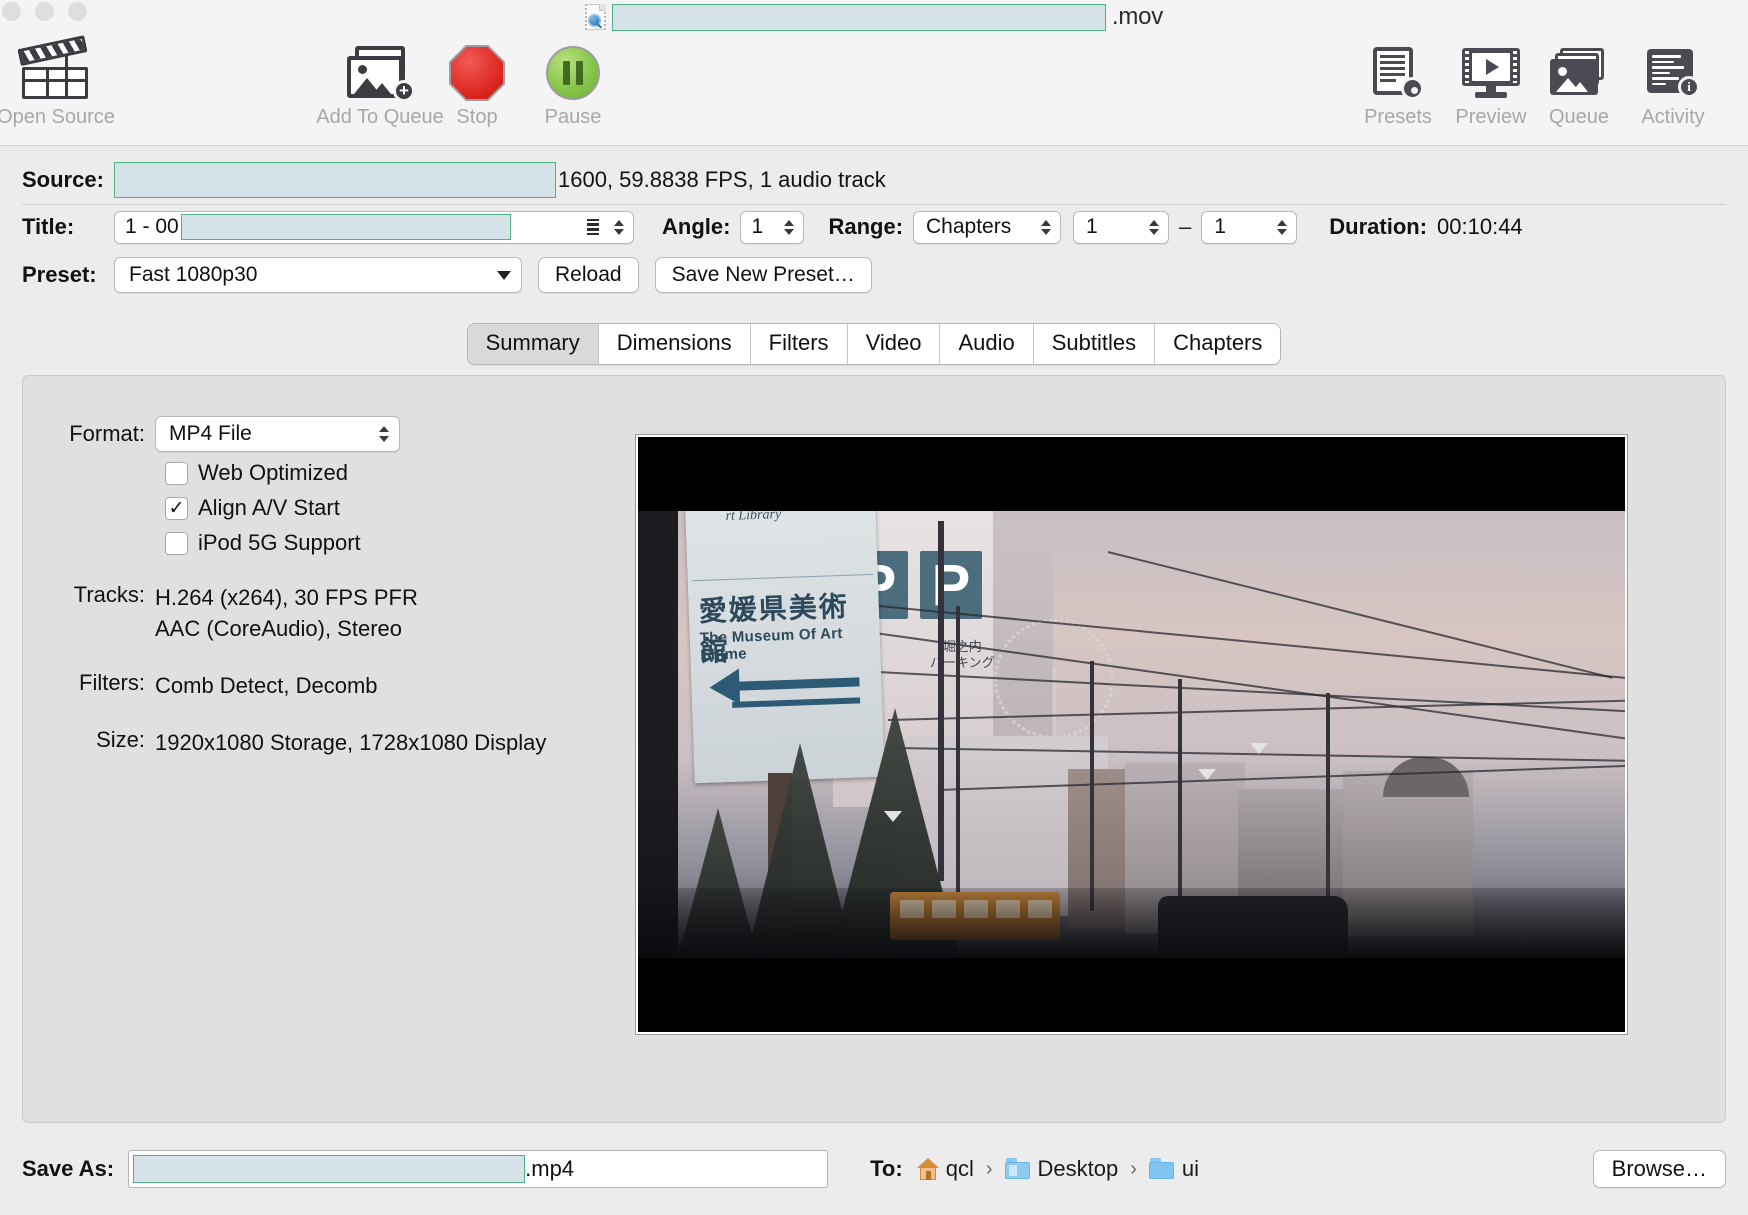 This screenshot has height=1215, width=1748. Describe the element at coordinates (1173, 1169) in the screenshot. I see `breadcrumb-item-ui: ui` at that location.